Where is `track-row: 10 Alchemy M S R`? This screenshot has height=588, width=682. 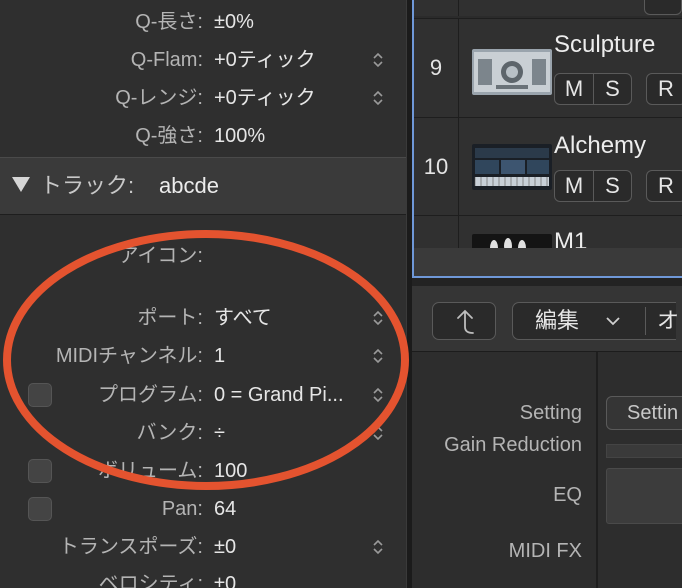
track-row: 10 Alchemy M S R is located at coordinates (548, 166).